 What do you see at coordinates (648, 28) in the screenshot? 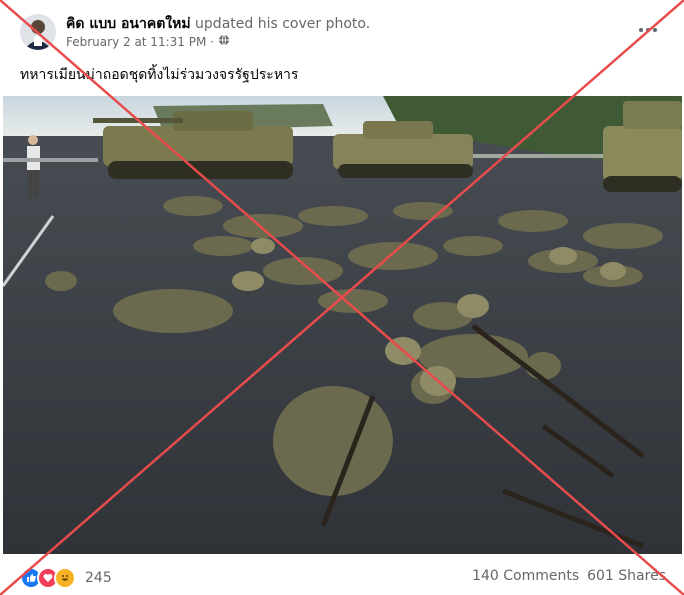
I see `more-dots-icon` at bounding box center [648, 28].